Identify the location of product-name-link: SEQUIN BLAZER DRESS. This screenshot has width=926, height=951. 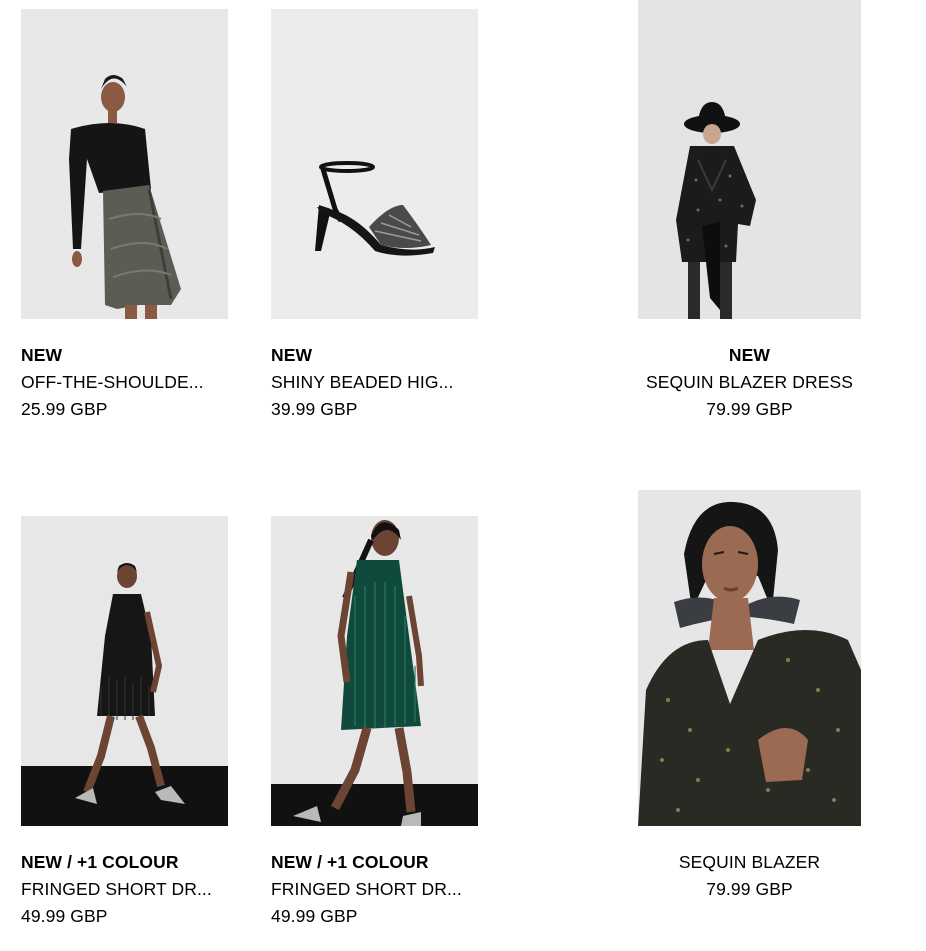
(749, 382).